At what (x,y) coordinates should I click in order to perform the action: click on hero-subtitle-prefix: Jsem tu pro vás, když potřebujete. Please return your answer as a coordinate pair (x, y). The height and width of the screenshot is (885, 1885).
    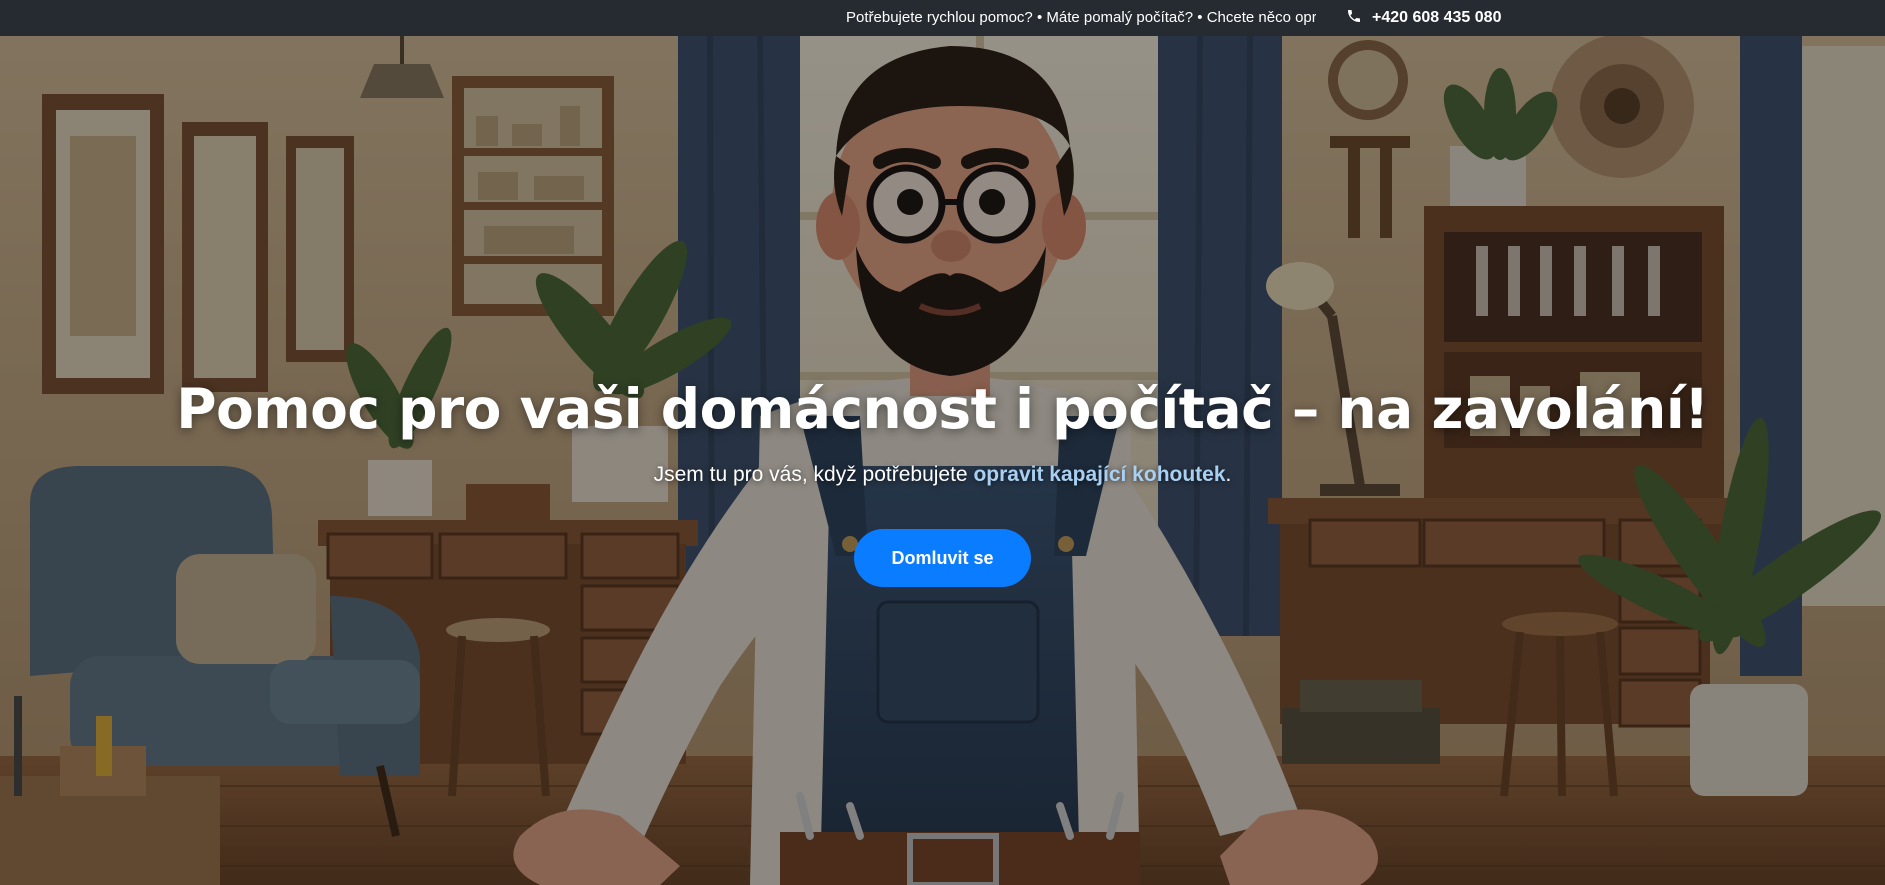
    Looking at the image, I should click on (813, 474).